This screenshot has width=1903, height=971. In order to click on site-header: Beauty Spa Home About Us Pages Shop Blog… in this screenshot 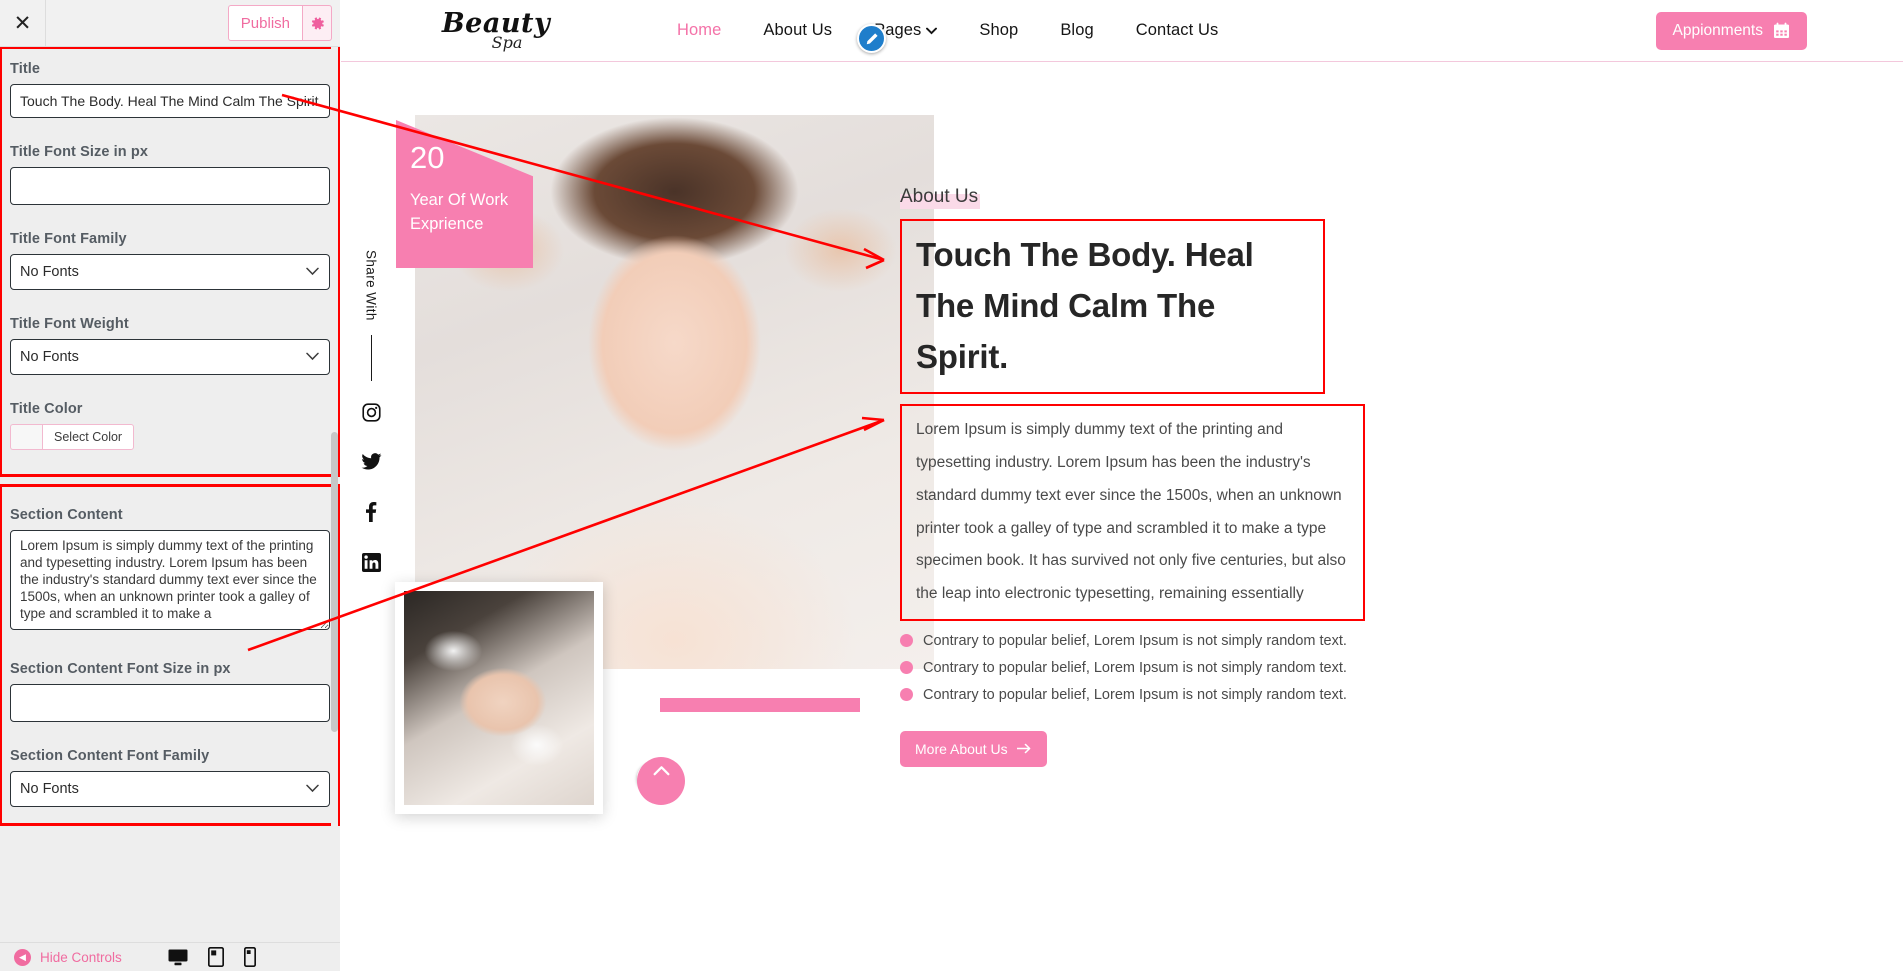, I will do `click(1122, 31)`.